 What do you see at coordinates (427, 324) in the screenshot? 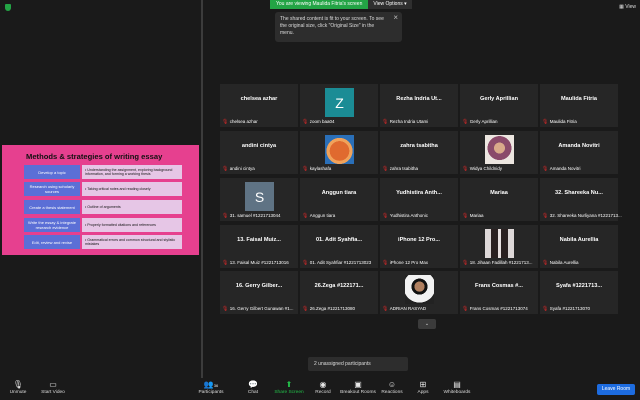
I see `chevron-down-icon: ⌄` at bounding box center [427, 324].